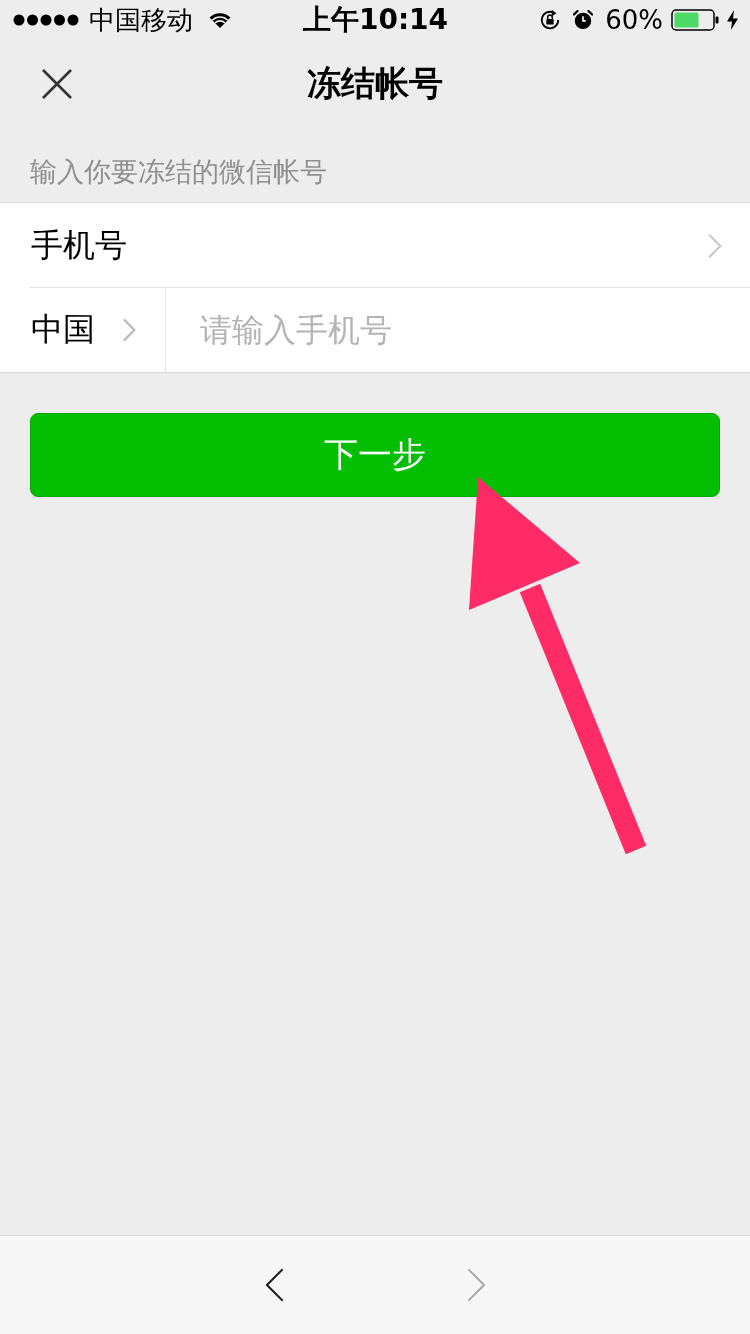 This screenshot has height=1334, width=750. What do you see at coordinates (83, 330) in the screenshot?
I see `country-selector: 中国` at bounding box center [83, 330].